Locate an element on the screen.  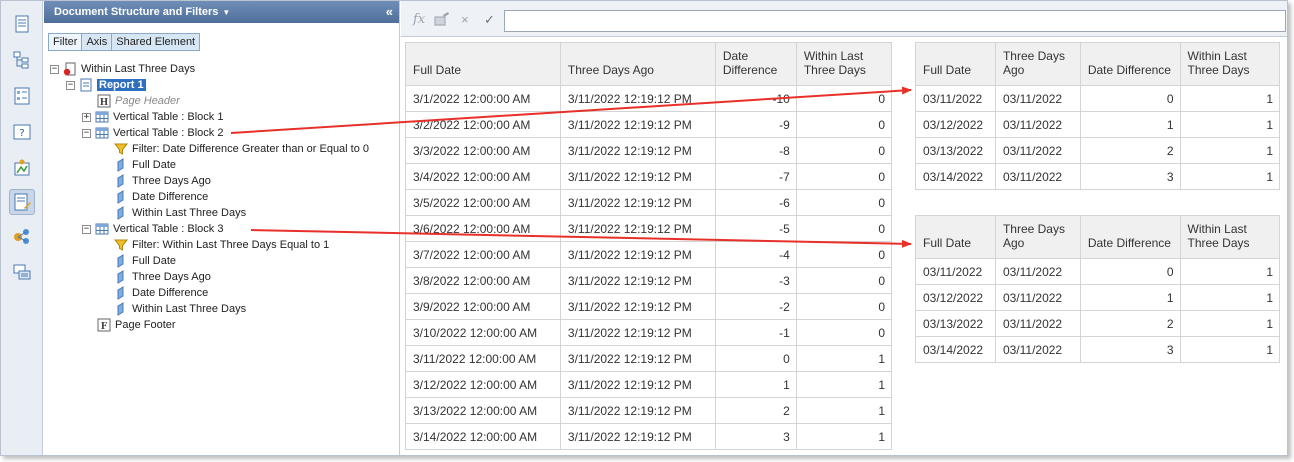
column-header: Full Date is located at coordinates (483, 64).